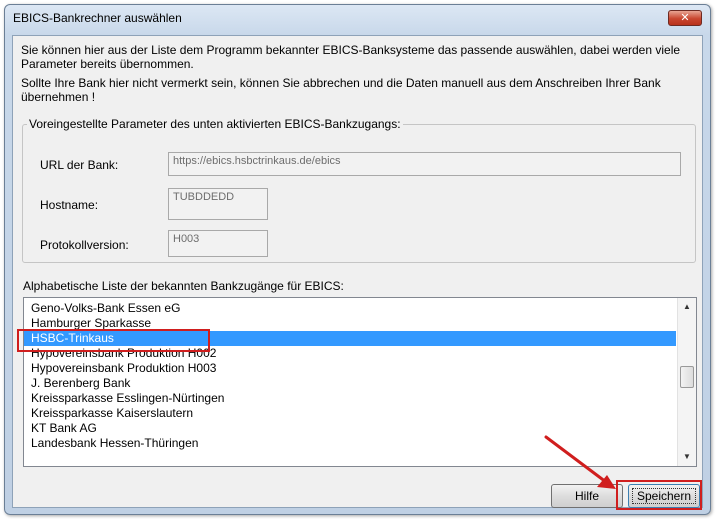 This screenshot has width=717, height=519. Describe the element at coordinates (113, 340) in the screenshot. I see `highlight-box-selected-bank` at that location.